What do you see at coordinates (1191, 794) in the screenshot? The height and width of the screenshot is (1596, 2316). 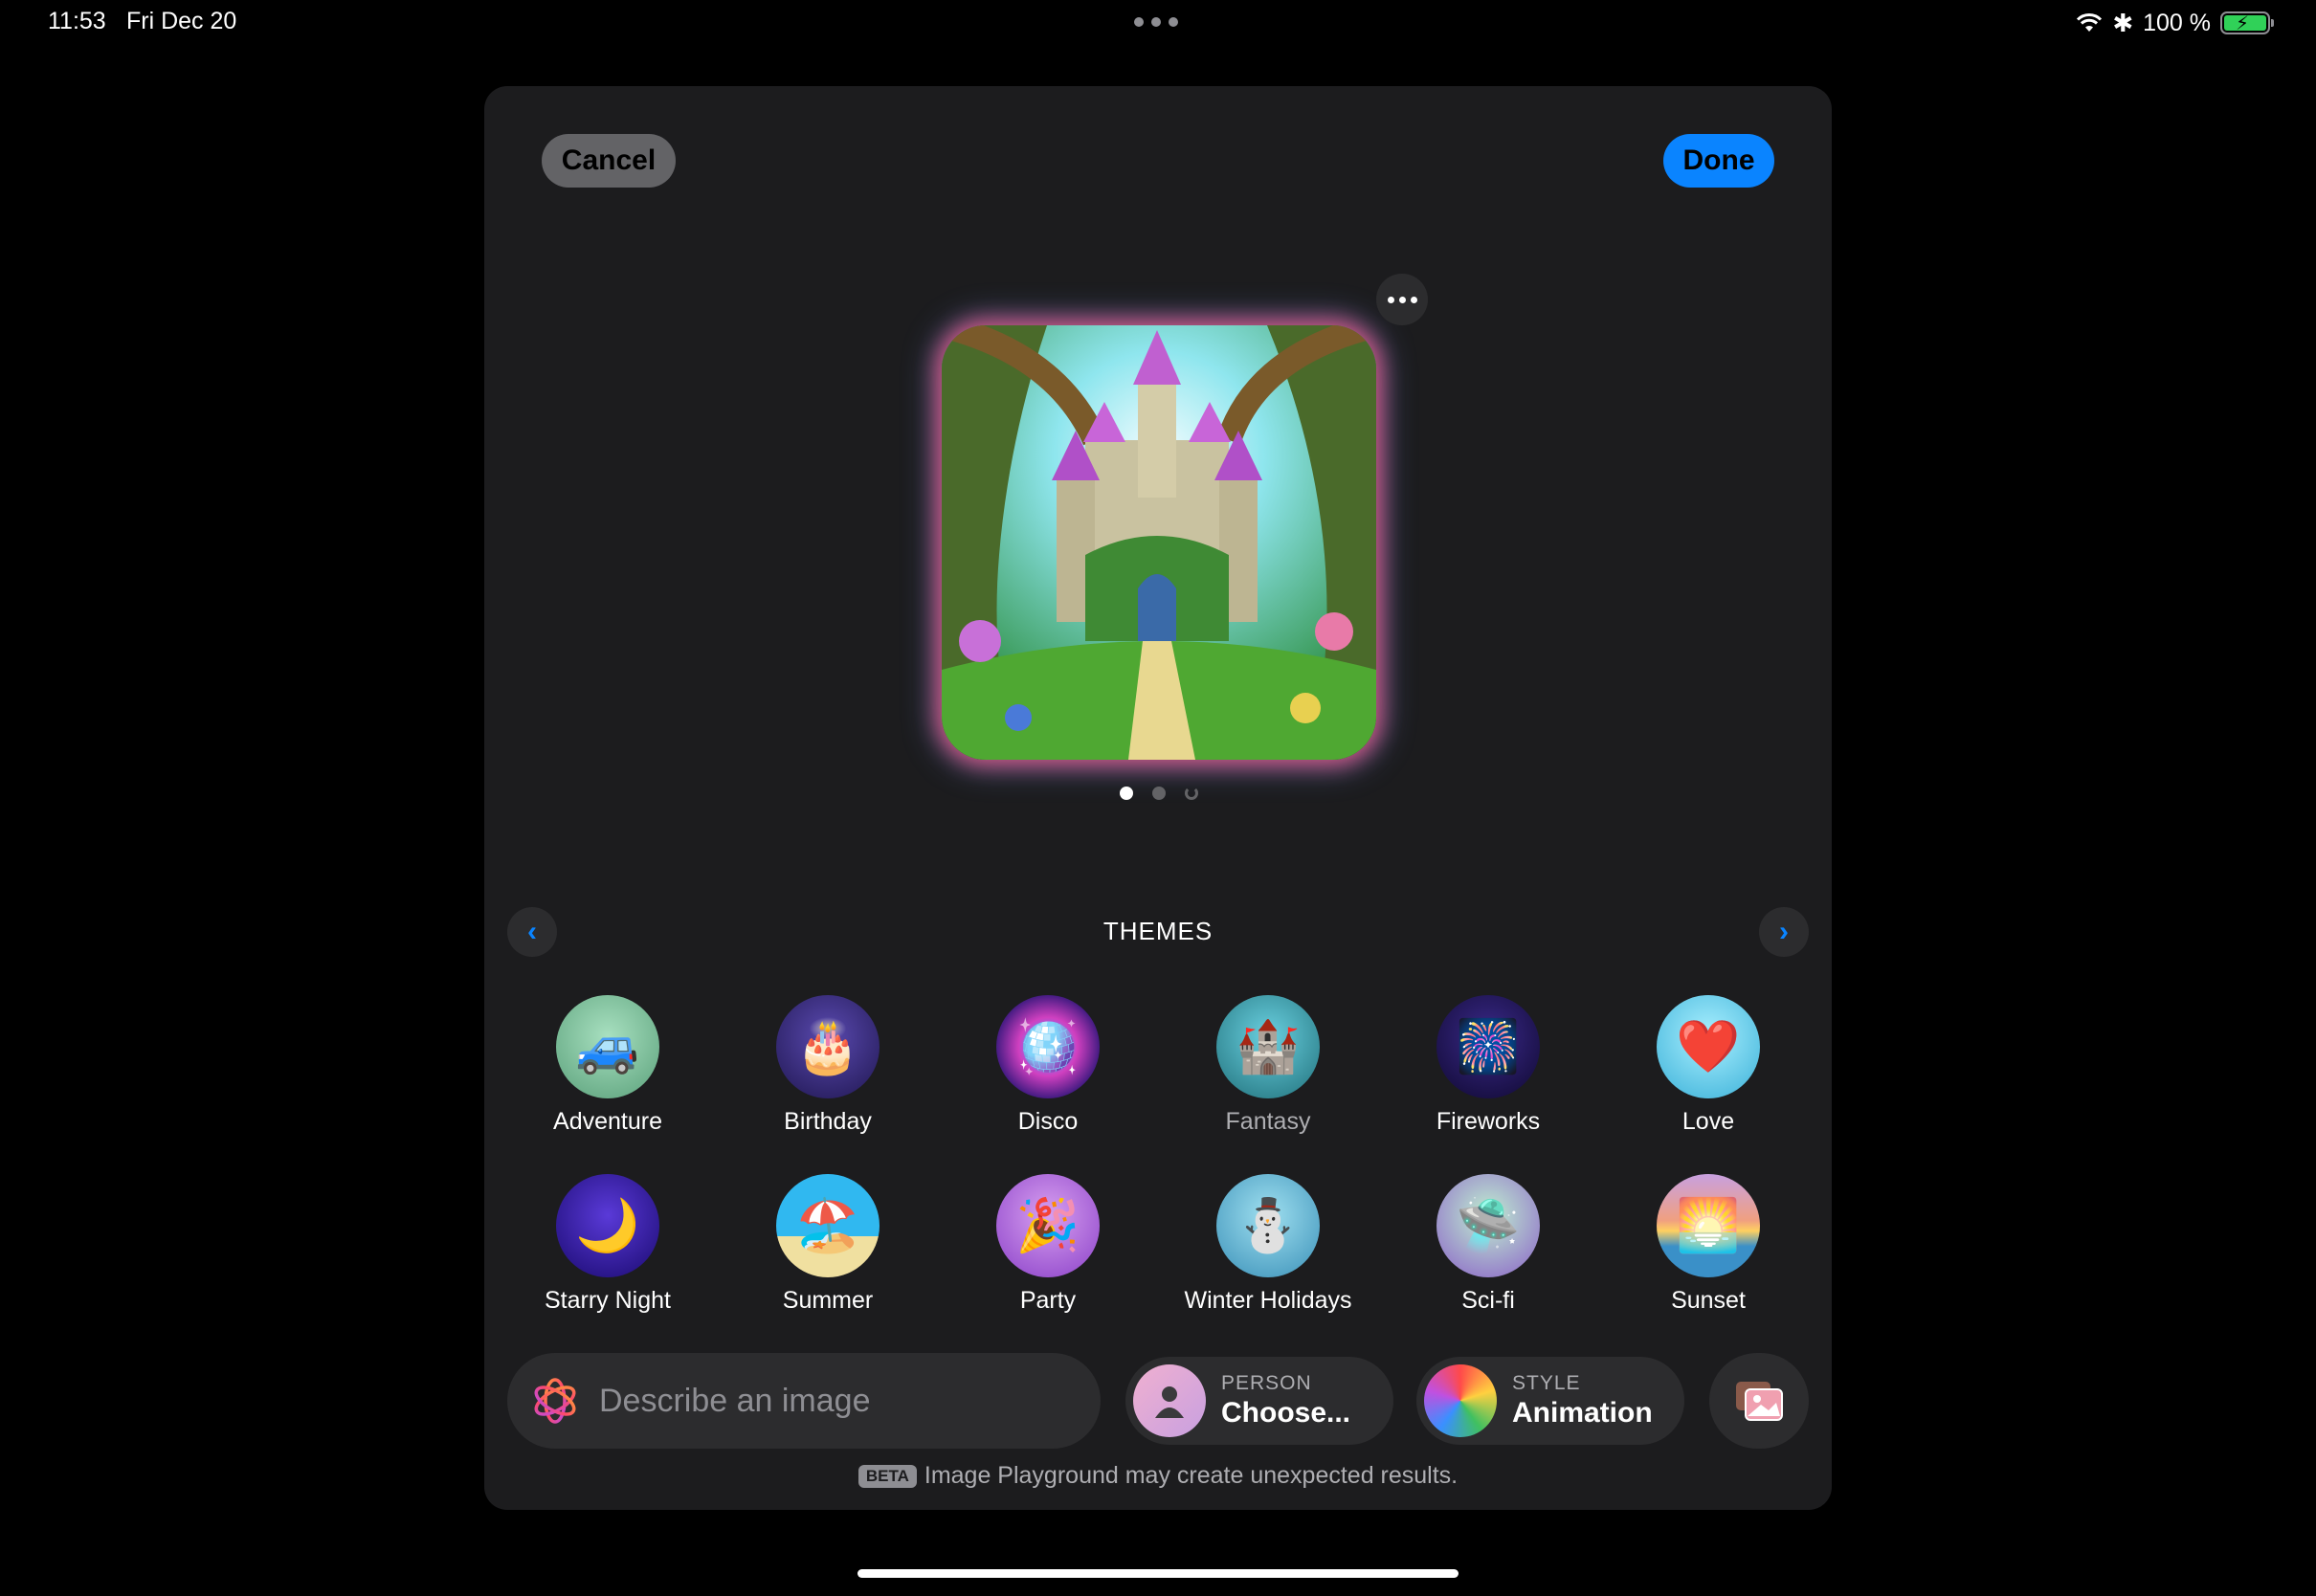 I see `loading-spinner-icon` at bounding box center [1191, 794].